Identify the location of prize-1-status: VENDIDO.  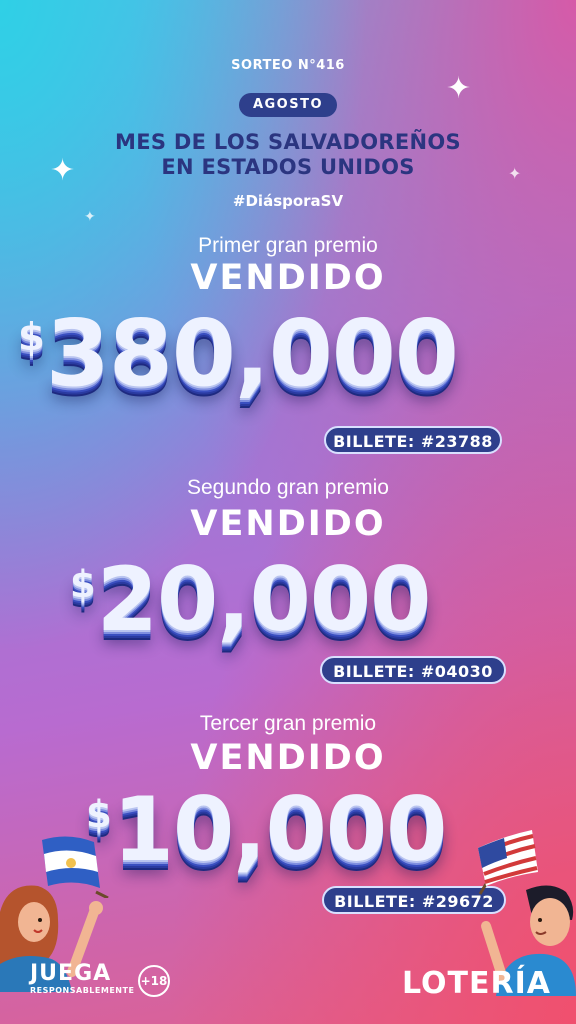
(288, 278).